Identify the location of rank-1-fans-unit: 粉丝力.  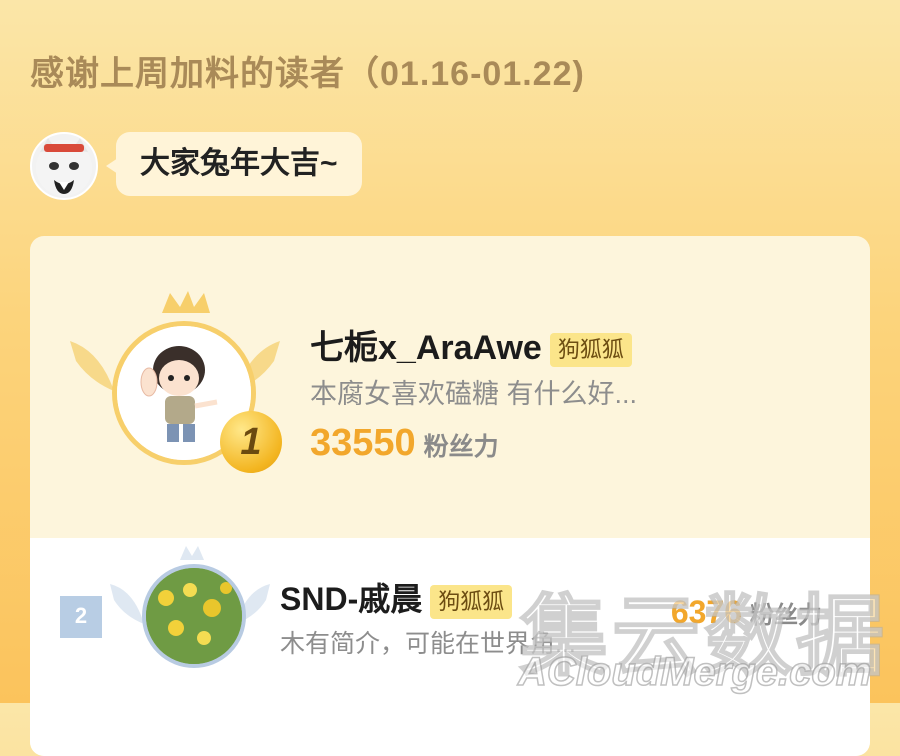
(461, 447).